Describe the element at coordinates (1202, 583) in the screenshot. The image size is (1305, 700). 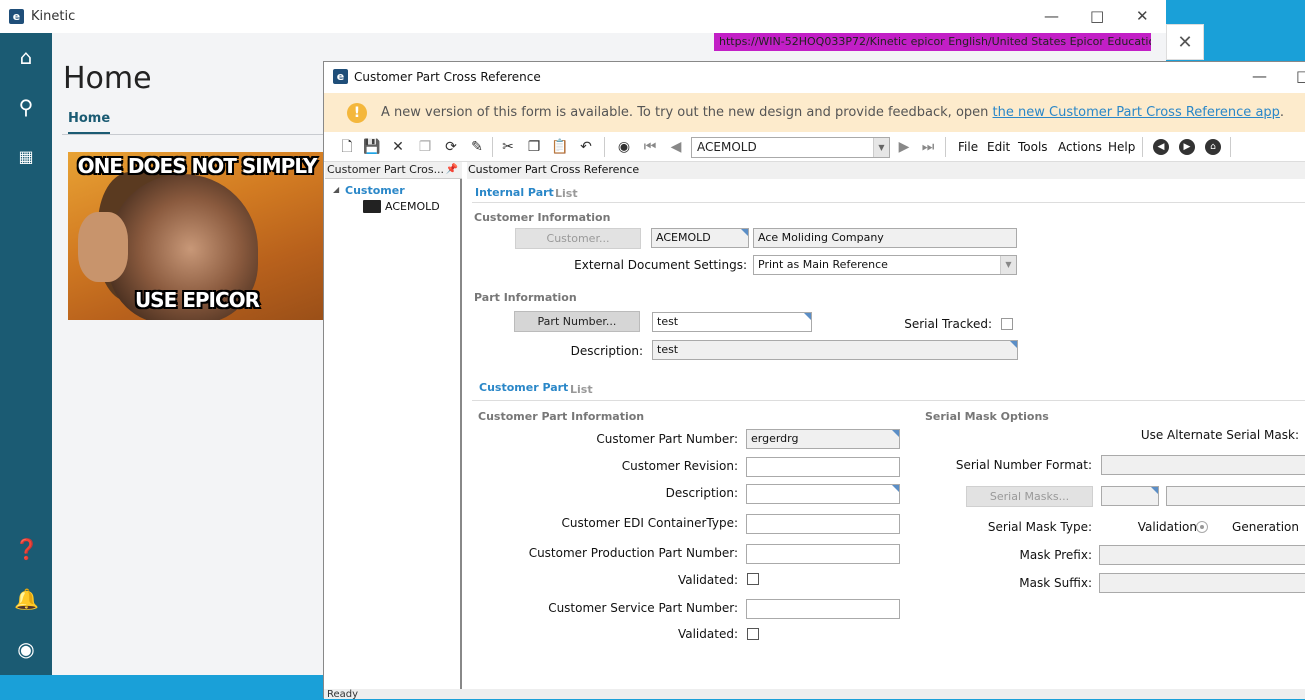
I see `mask-suffix-field` at that location.